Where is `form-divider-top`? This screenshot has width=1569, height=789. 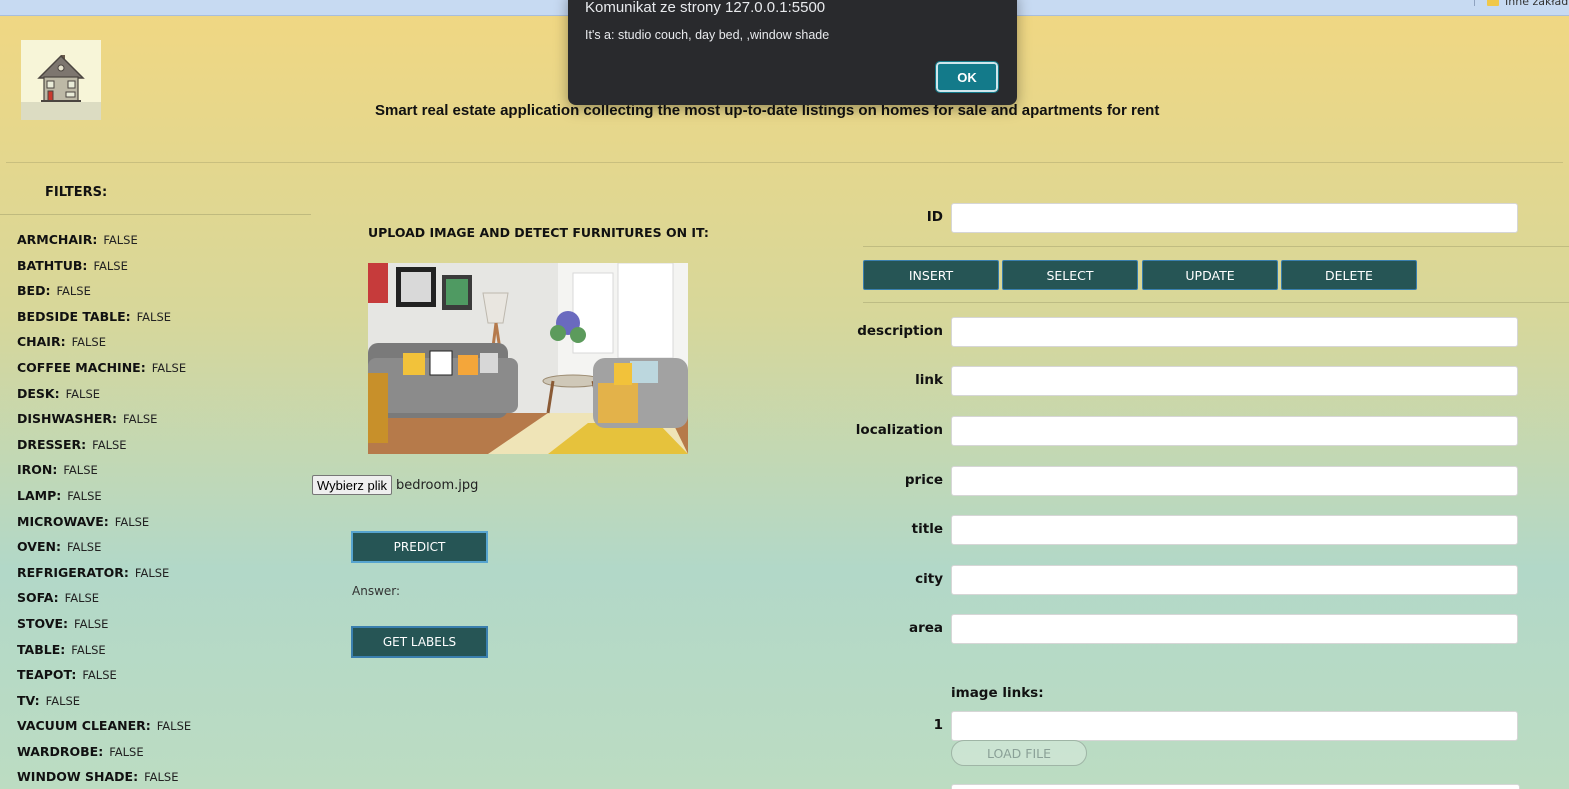
form-divider-top is located at coordinates (1216, 246).